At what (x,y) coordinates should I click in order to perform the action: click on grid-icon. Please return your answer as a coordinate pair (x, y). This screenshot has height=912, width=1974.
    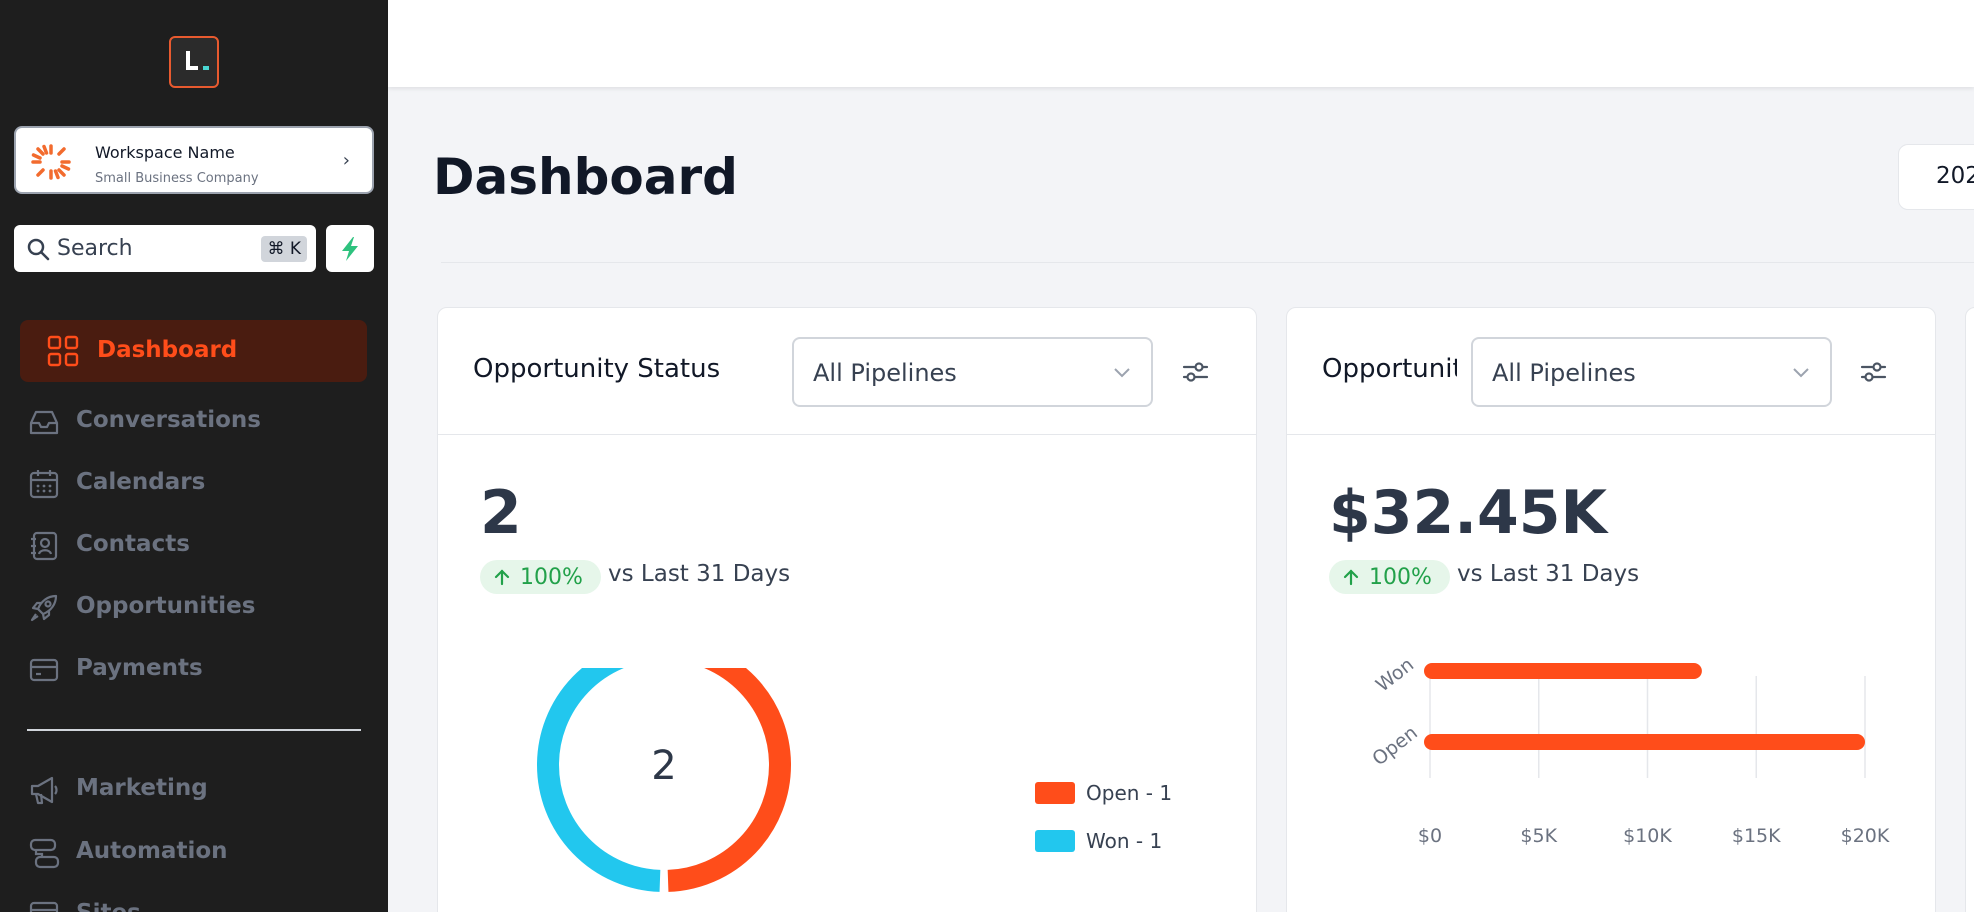
    Looking at the image, I should click on (63, 351).